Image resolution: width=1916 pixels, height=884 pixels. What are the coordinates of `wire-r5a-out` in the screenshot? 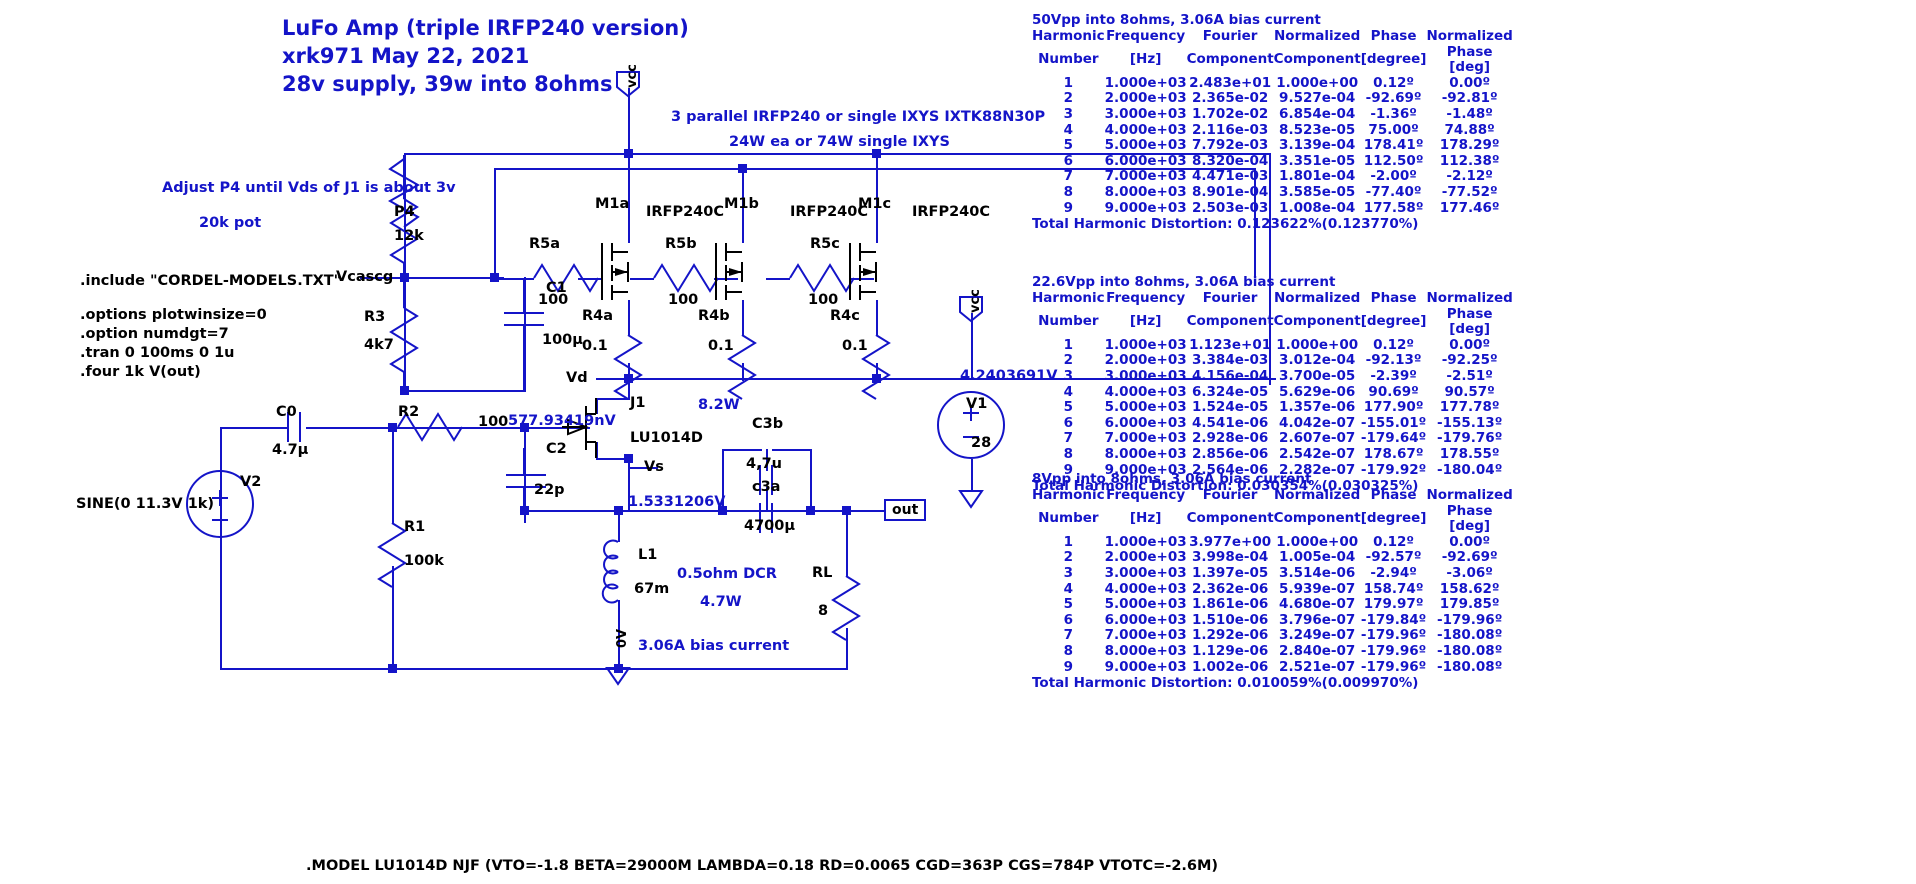 It's located at (590, 279).